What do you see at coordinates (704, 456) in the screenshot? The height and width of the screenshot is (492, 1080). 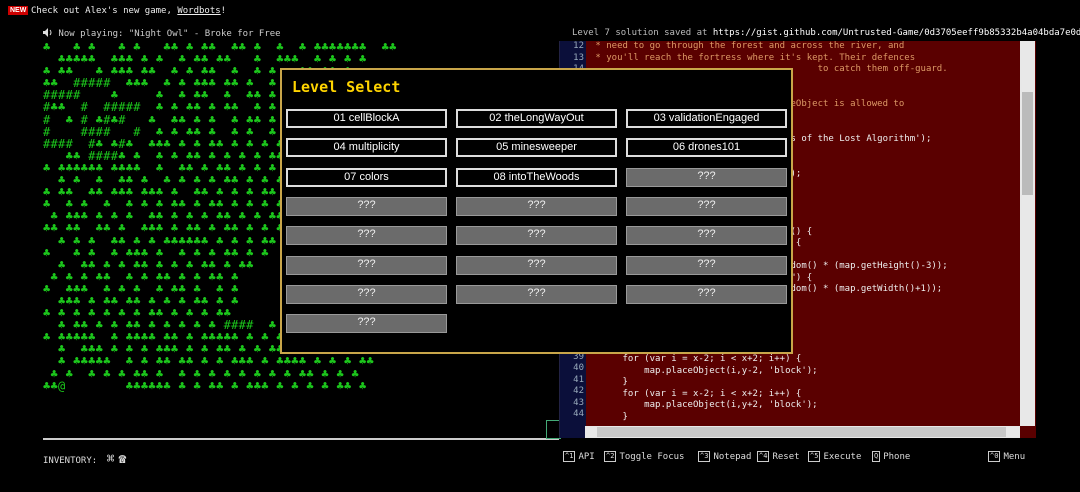 I see `shortcut-key: ^3` at bounding box center [704, 456].